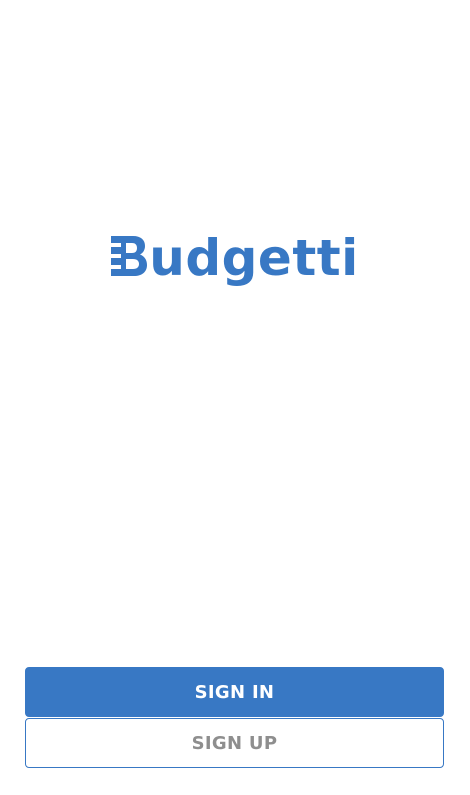 Image resolution: width=470 pixels, height=795 pixels. I want to click on budgetti-b-logo-icon, so click(129, 256).